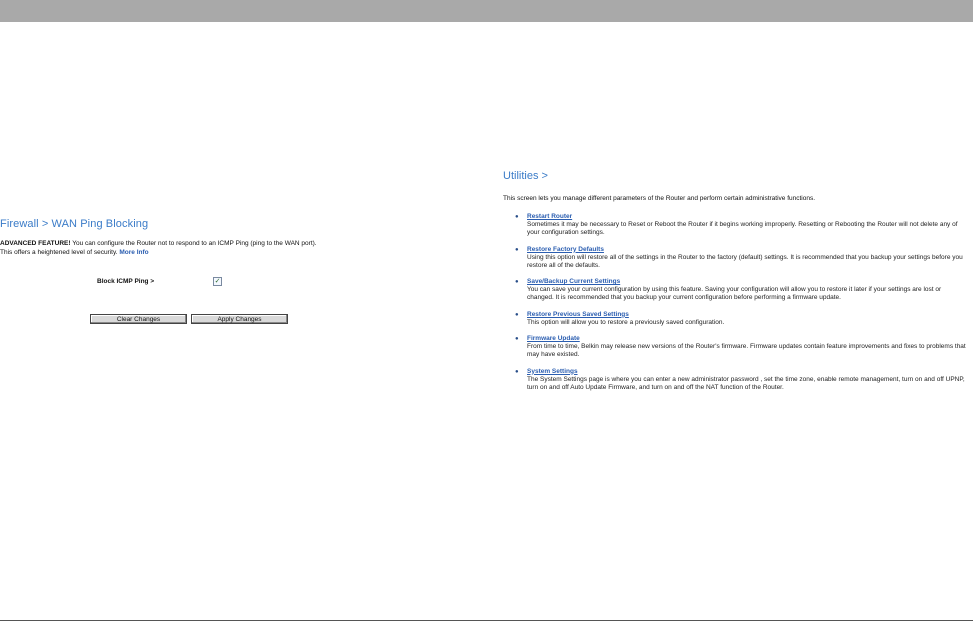 The height and width of the screenshot is (624, 973). I want to click on advanced-feature-label: ADVANCED FEATURE!, so click(35, 243).